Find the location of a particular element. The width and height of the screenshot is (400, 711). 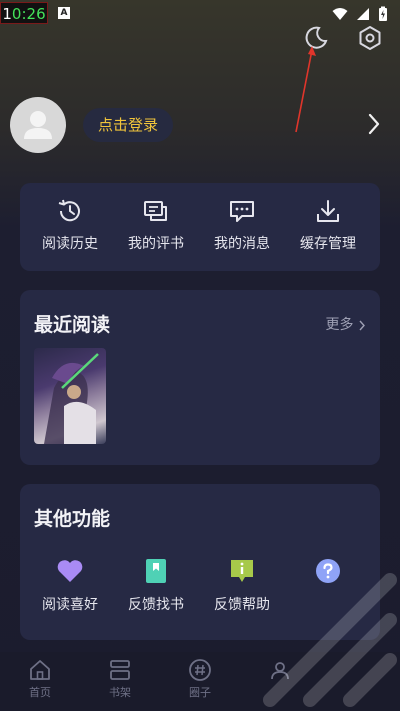

my-reviews-label: 我的评书 is located at coordinates (156, 244).